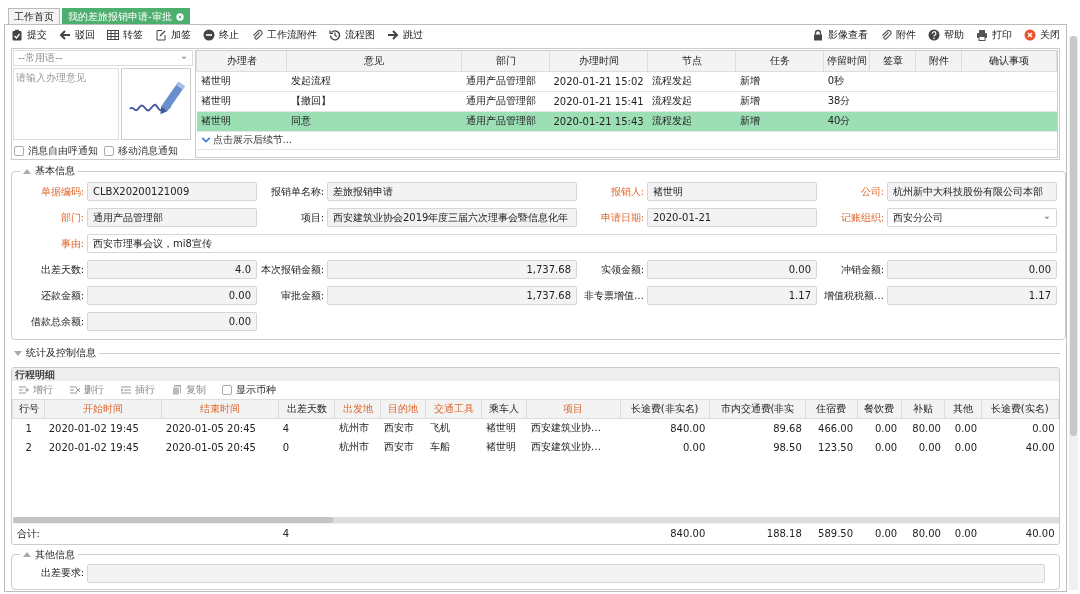  What do you see at coordinates (141, 151) in the screenshot?
I see `checkbox: 移动消息通知` at bounding box center [141, 151].